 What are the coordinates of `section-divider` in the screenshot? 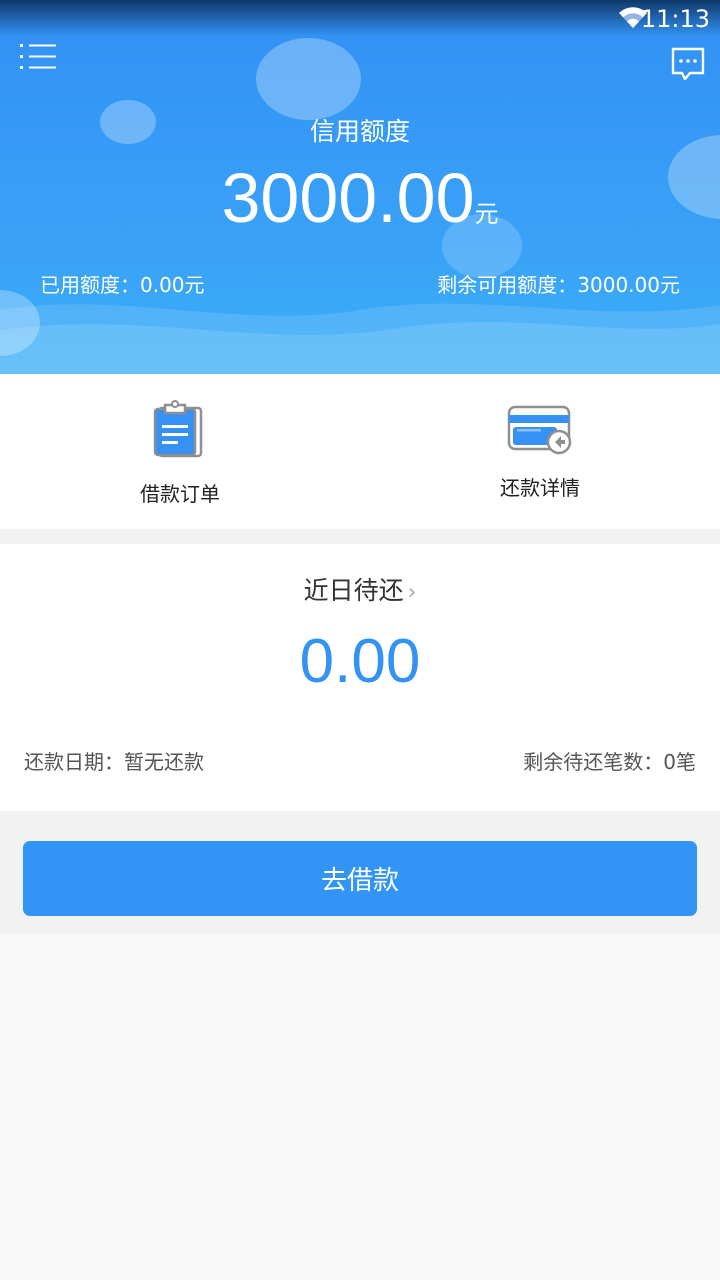 It's located at (360, 536).